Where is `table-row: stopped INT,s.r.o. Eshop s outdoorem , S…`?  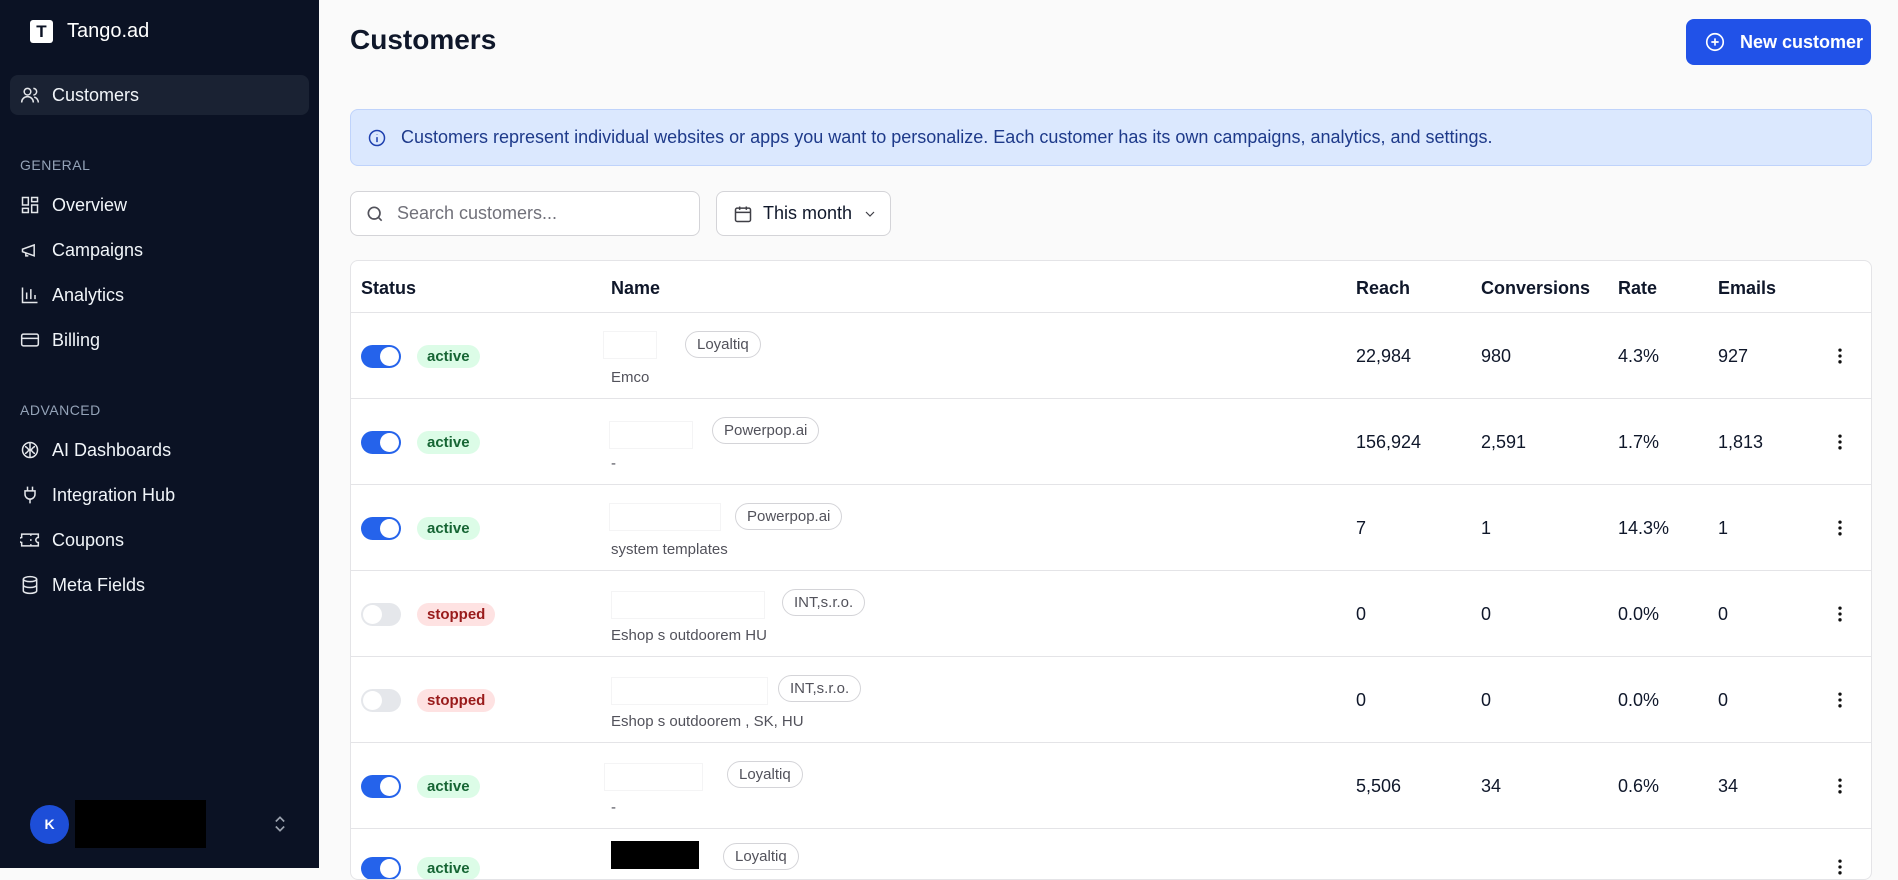
table-row: stopped INT,s.r.o. Eshop s outdoorem , S… is located at coordinates (1111, 700).